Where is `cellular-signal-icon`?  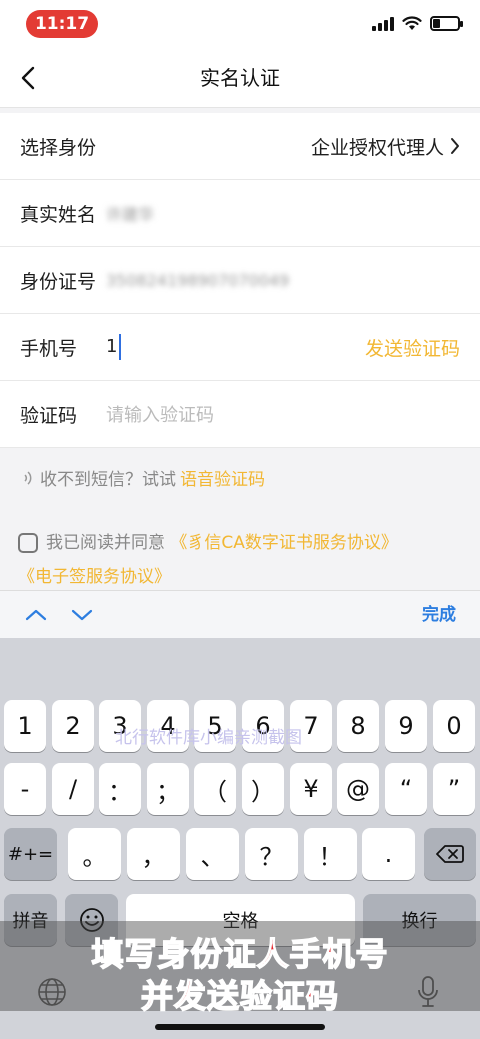
cellular-signal-icon is located at coordinates (383, 23).